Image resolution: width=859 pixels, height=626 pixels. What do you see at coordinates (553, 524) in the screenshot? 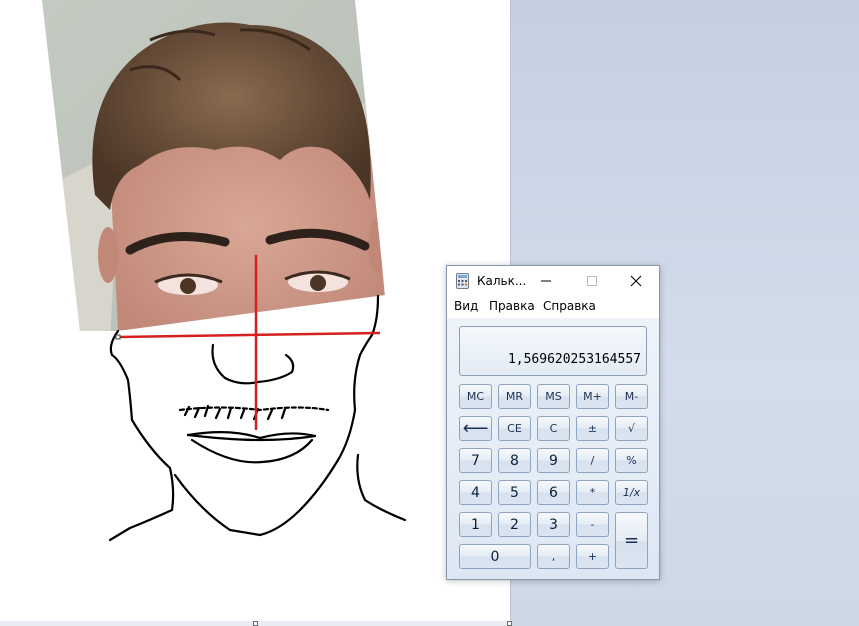
I see `digit-3-button: 3` at bounding box center [553, 524].